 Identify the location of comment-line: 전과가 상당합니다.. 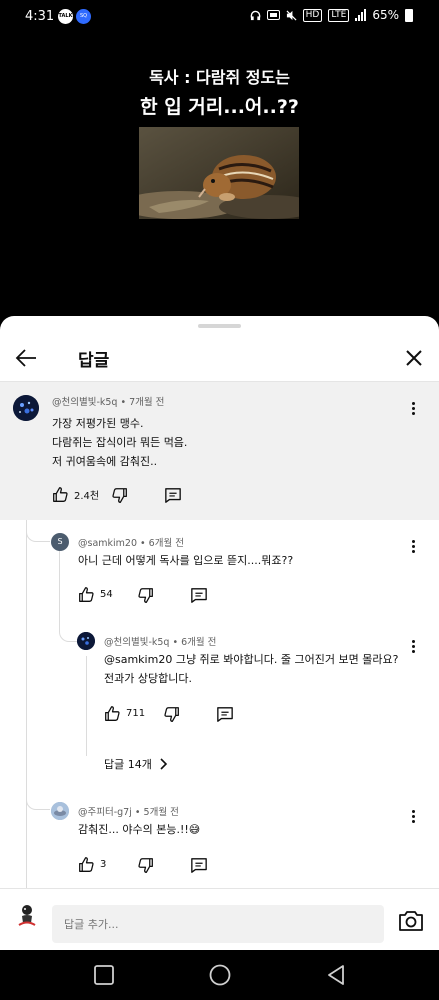
(148, 678).